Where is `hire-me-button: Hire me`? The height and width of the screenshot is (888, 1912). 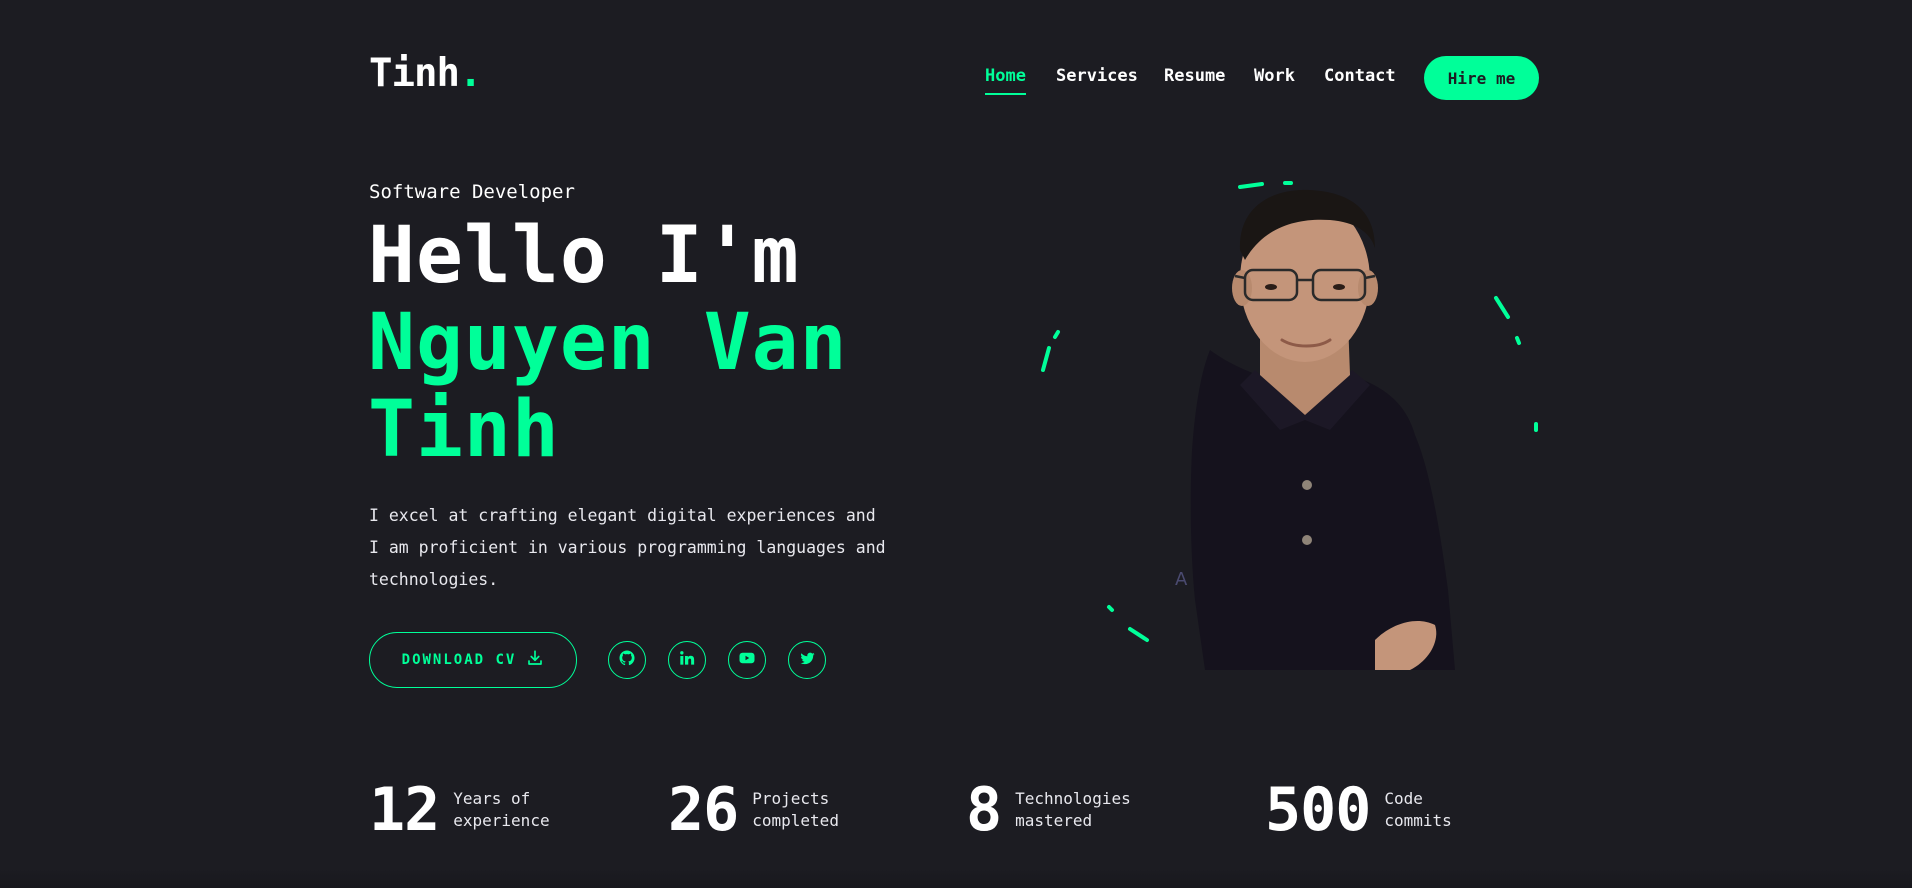
hire-me-button: Hire me is located at coordinates (1481, 78).